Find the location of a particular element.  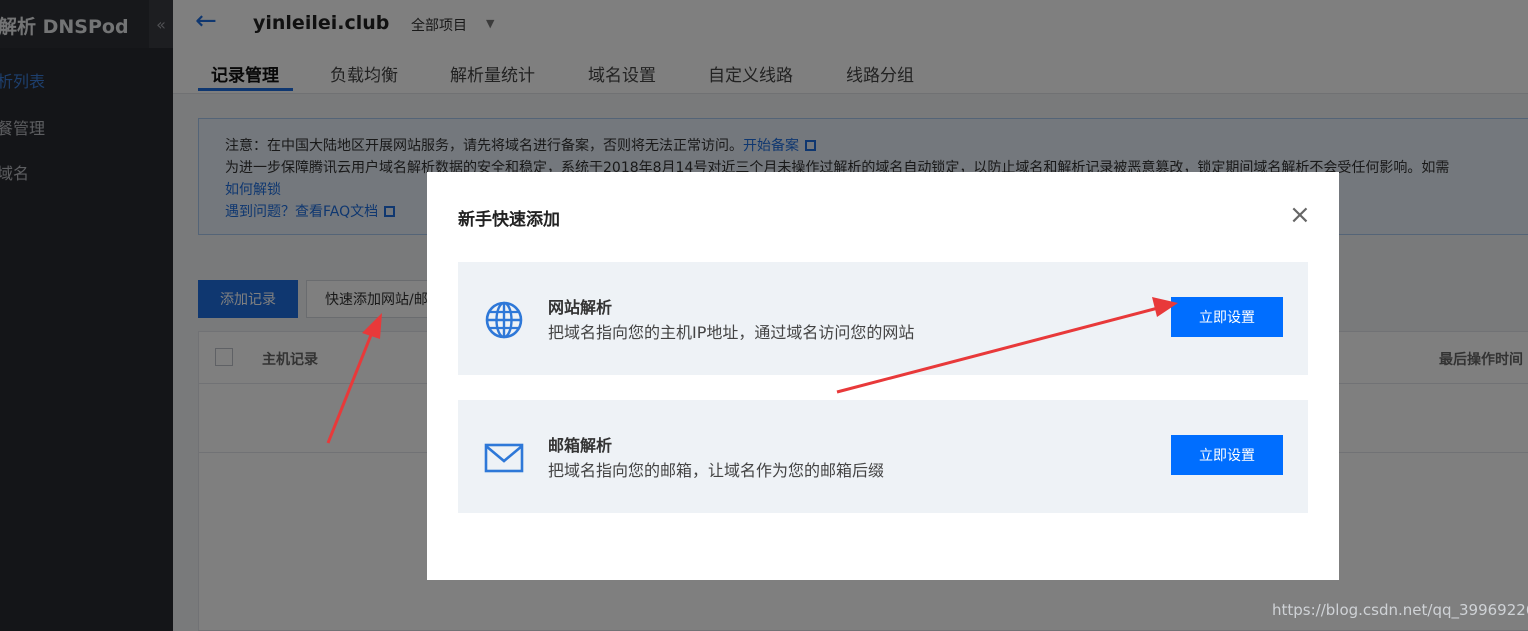

card-title: 邮箱解析 is located at coordinates (580, 445).